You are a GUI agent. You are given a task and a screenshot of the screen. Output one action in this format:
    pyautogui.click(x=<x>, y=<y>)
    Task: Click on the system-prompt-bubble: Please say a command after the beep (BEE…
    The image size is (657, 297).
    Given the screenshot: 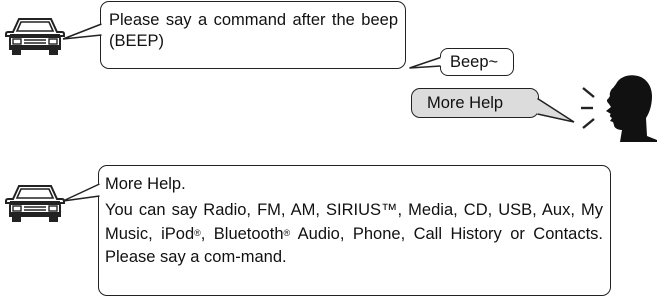 What is the action you would take?
    pyautogui.click(x=253, y=35)
    